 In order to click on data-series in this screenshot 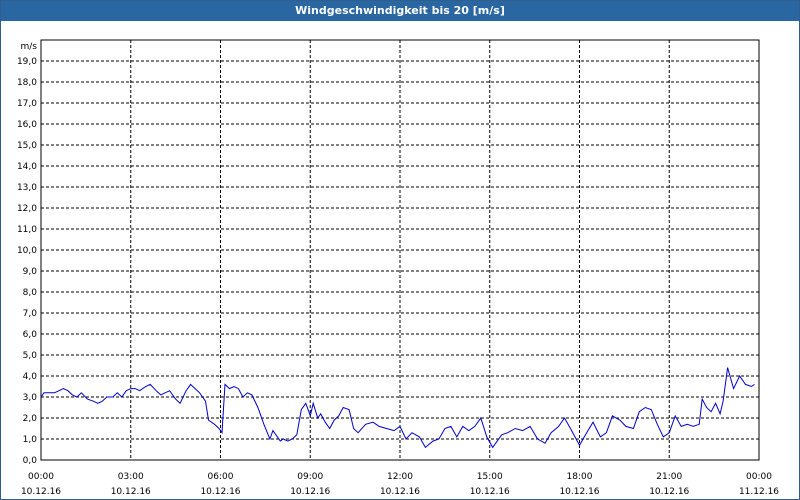, I will do `click(397, 408)`.